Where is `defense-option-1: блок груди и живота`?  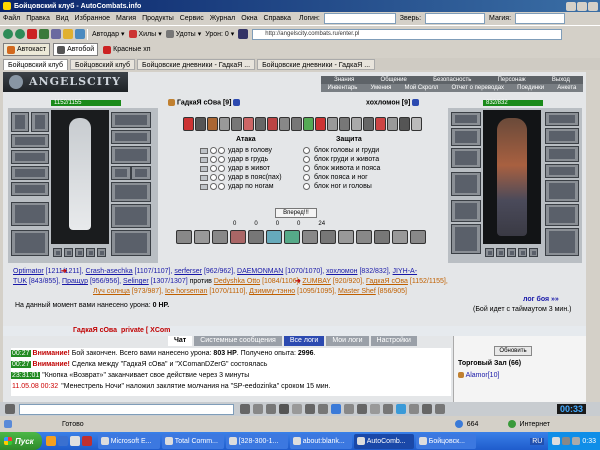 defense-option-1: блок груди и живота is located at coordinates (358, 159).